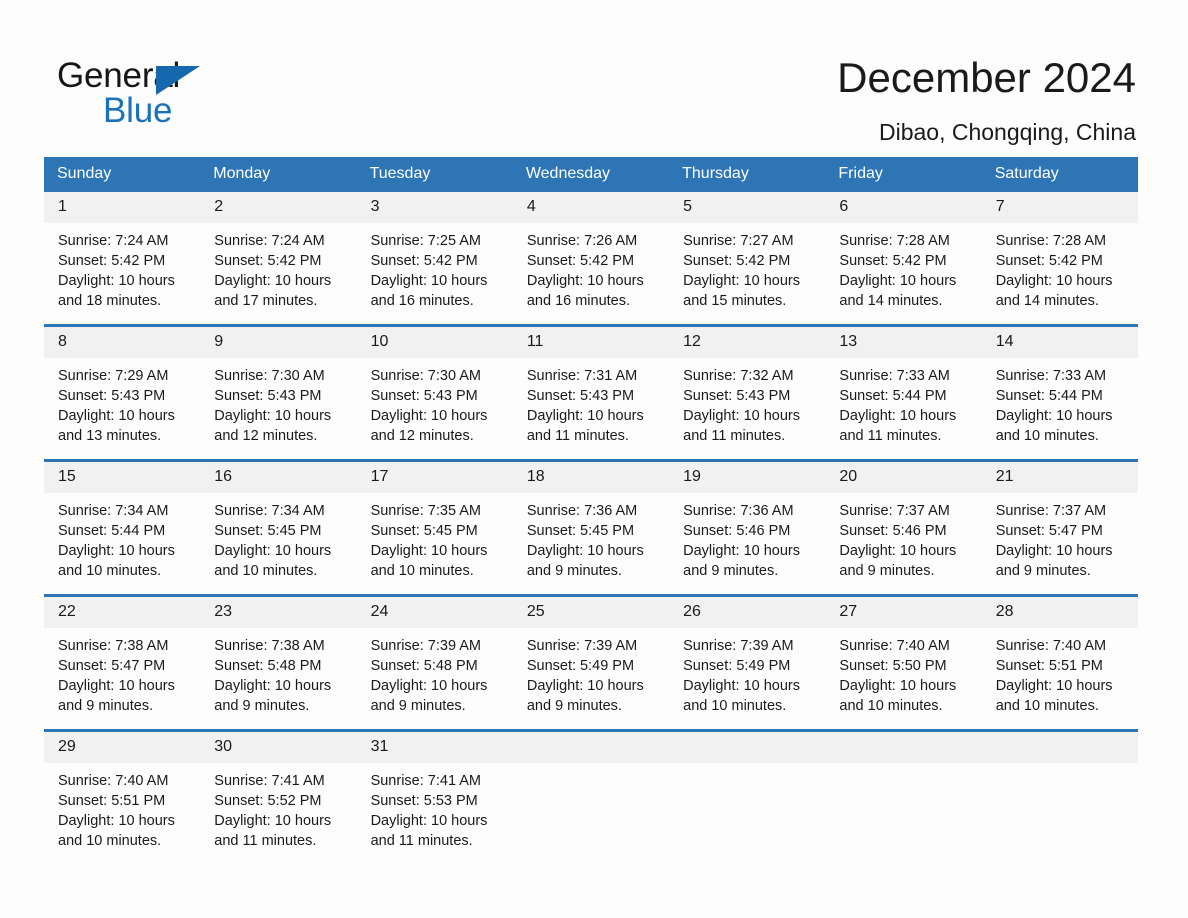 This screenshot has width=1188, height=918. I want to click on sunrise-text: Sunrise: 7:33 AM, so click(894, 376).